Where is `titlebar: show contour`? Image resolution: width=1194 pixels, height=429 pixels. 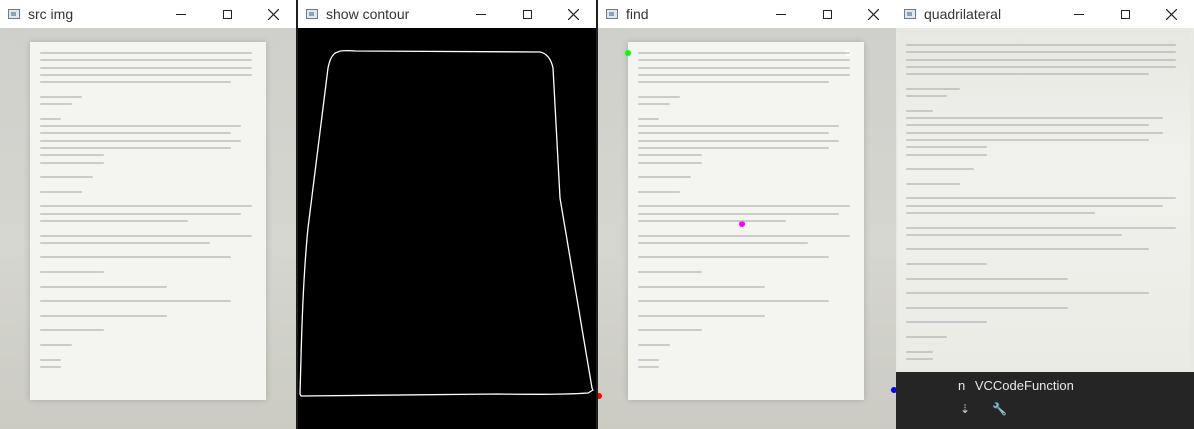 titlebar: show contour is located at coordinates (447, 14).